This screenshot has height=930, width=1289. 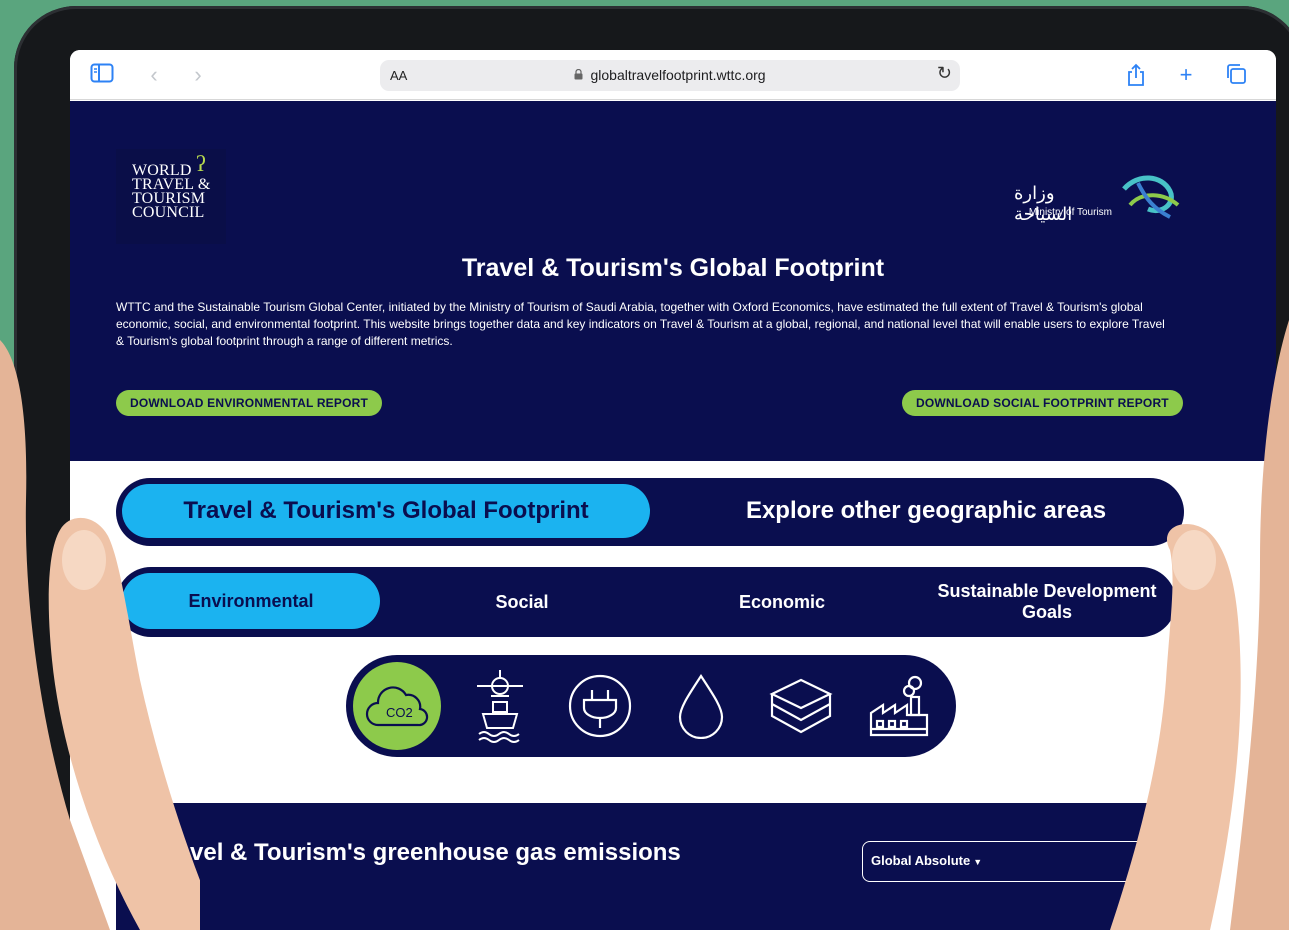 I want to click on ministry-arabic-name: وزارة السياحة, so click(x=1043, y=204).